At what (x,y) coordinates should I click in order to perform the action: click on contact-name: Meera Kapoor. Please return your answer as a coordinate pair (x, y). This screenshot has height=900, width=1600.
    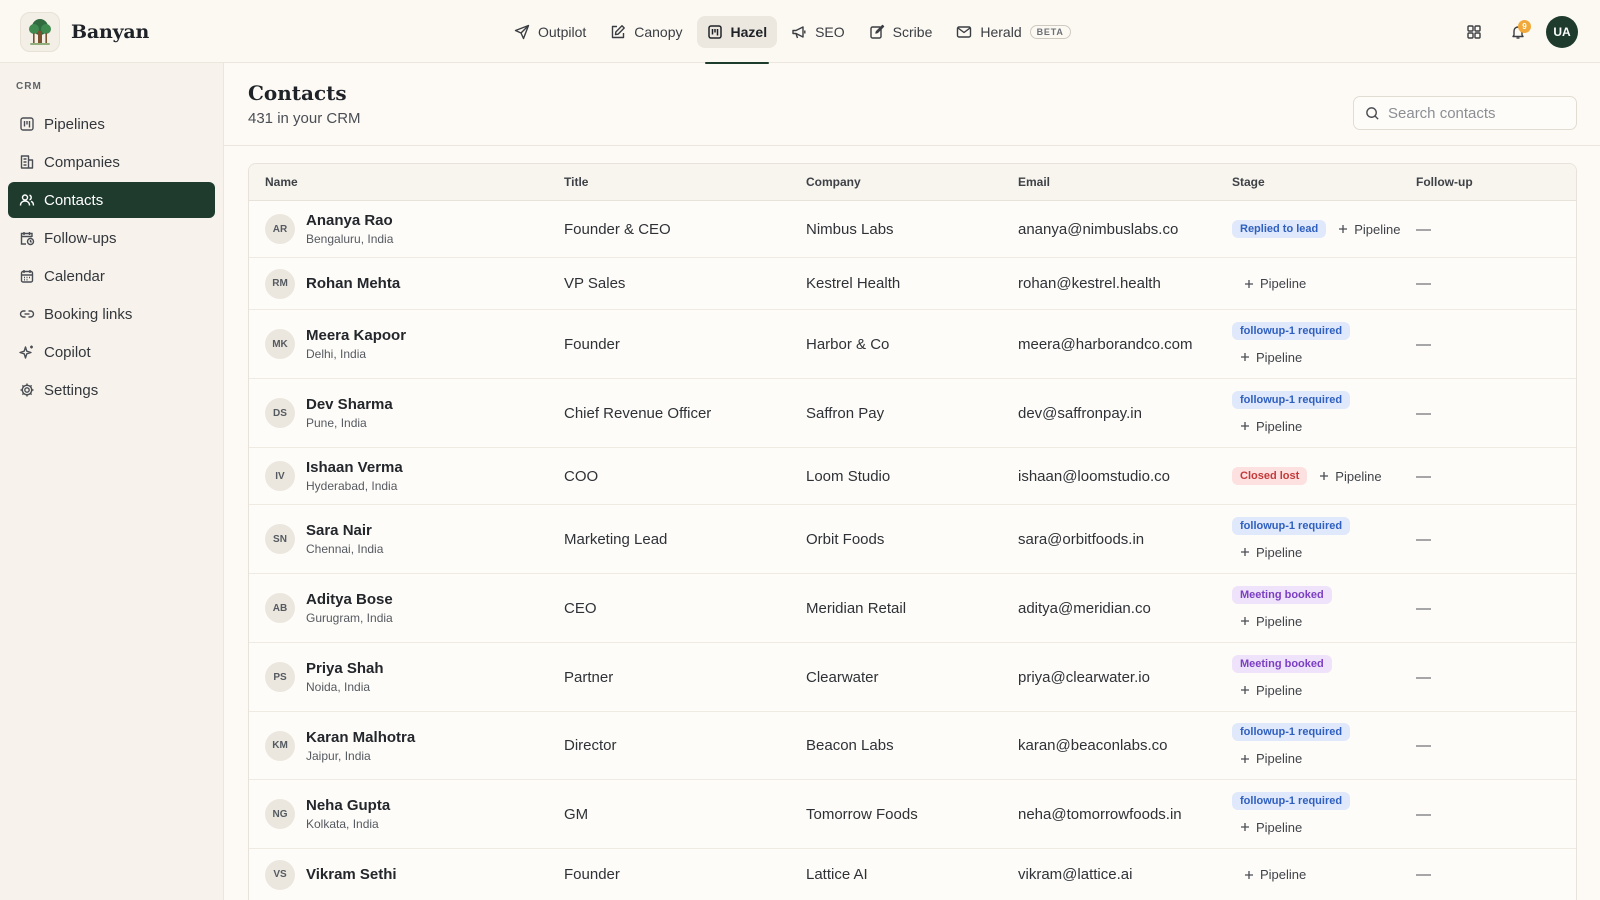
    Looking at the image, I should click on (356, 335).